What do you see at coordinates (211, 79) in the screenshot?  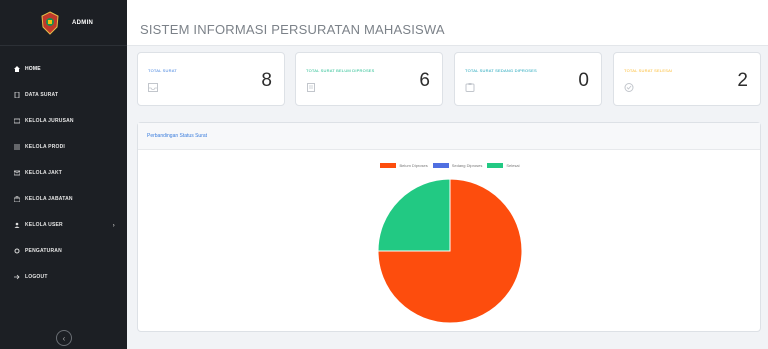 I see `card-total-surat: TOTAL SURAT 8` at bounding box center [211, 79].